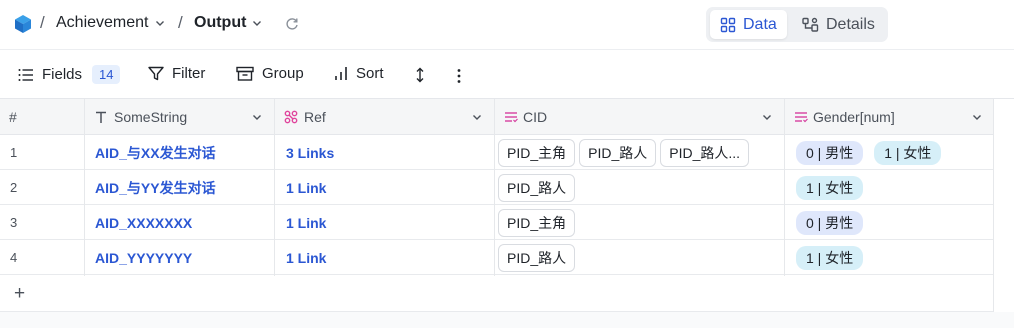 This screenshot has width=1014, height=328. I want to click on filter-label: Filter, so click(189, 73).